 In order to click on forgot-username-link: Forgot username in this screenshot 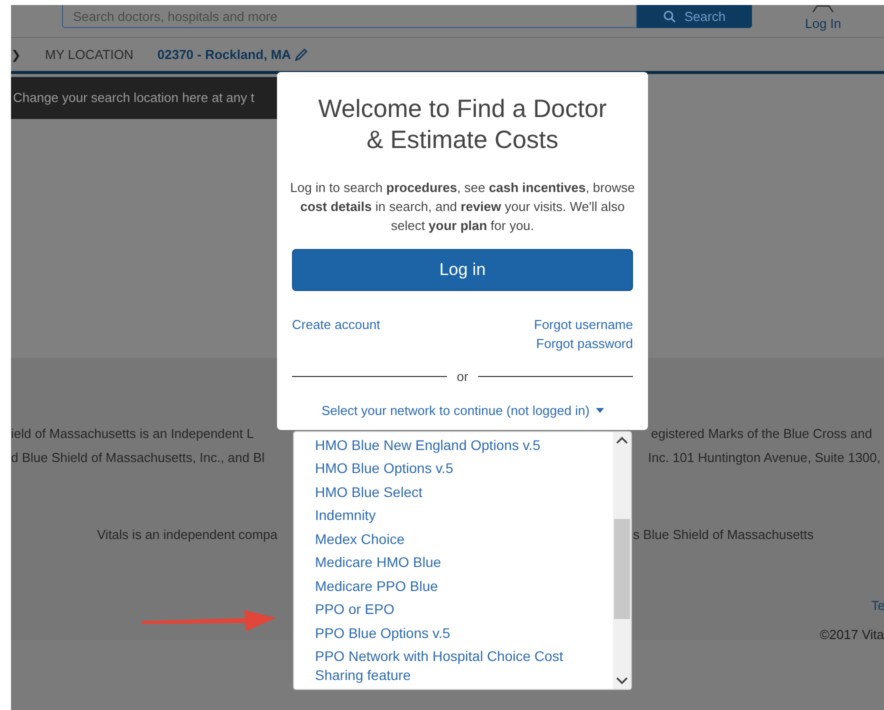, I will do `click(583, 324)`.